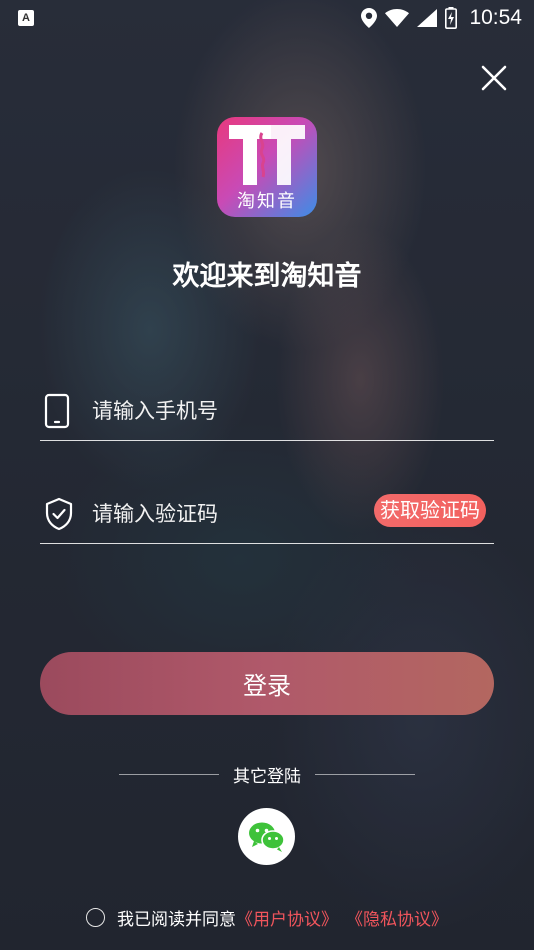  Describe the element at coordinates (26, 18) in the screenshot. I see `notification-a-icon: A` at that location.